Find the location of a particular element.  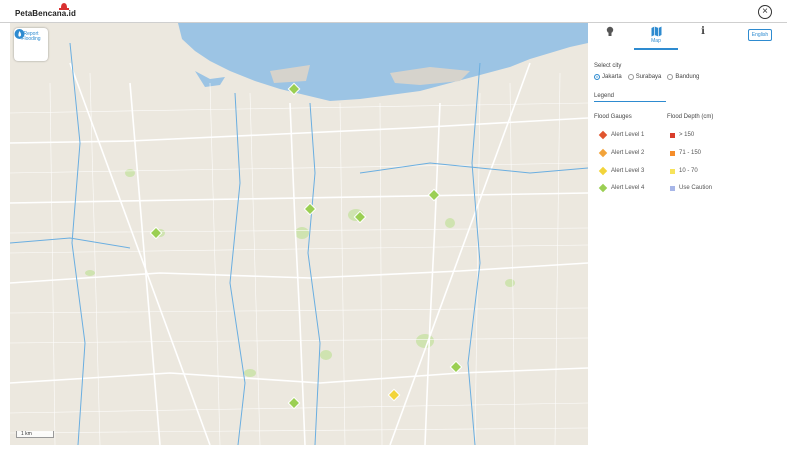

city-label-bandung: Bandung is located at coordinates (687, 77).